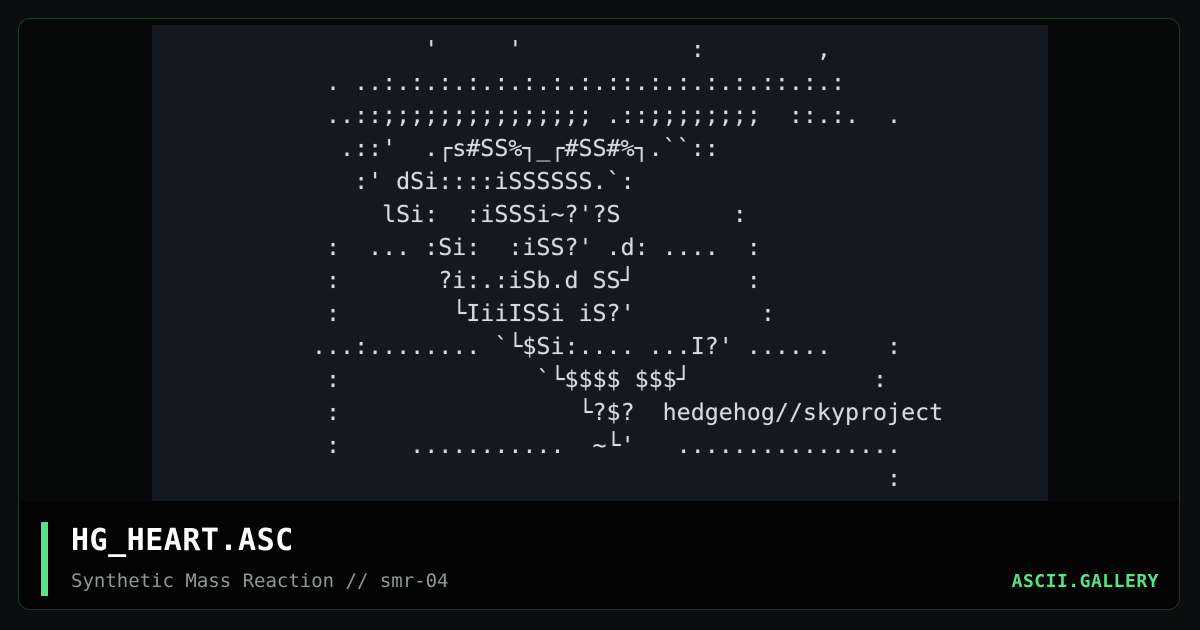  Describe the element at coordinates (1085, 581) in the screenshot. I see `site-brand: ASCII.GALLERY` at that location.